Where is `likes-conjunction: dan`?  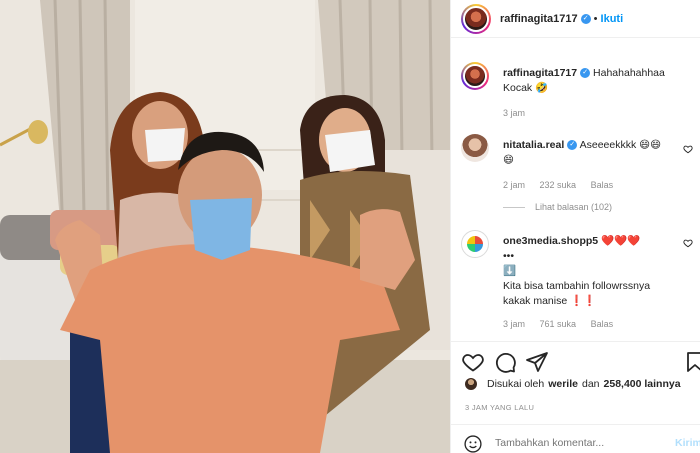 likes-conjunction: dan is located at coordinates (590, 384).